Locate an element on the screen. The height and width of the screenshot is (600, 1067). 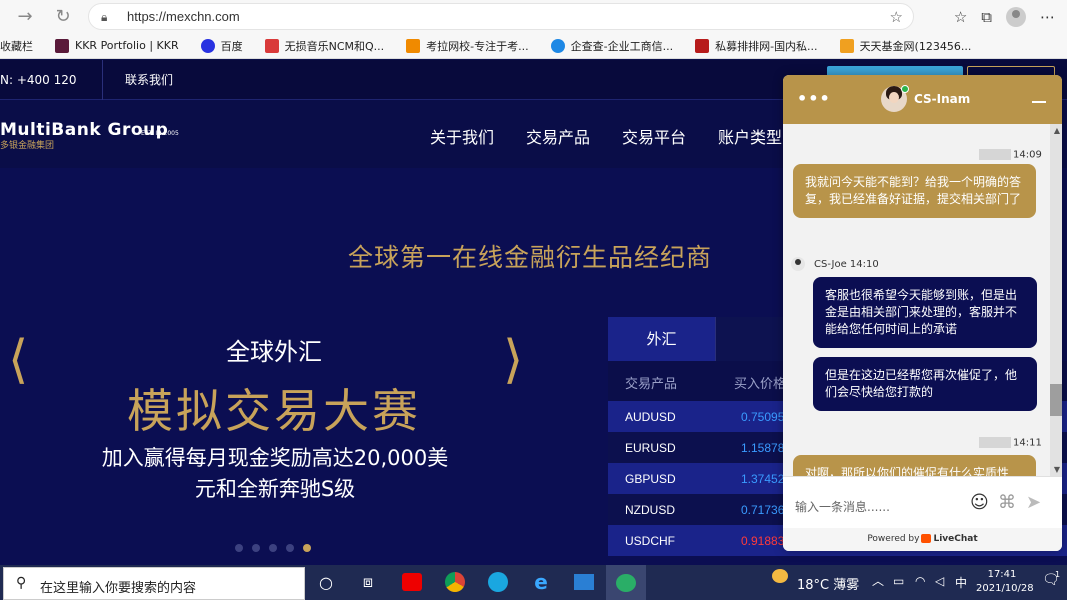
chat-input-bar: 输入一条消息...... ☺ ⌘ ➤ is located at coordinates (922, 502).